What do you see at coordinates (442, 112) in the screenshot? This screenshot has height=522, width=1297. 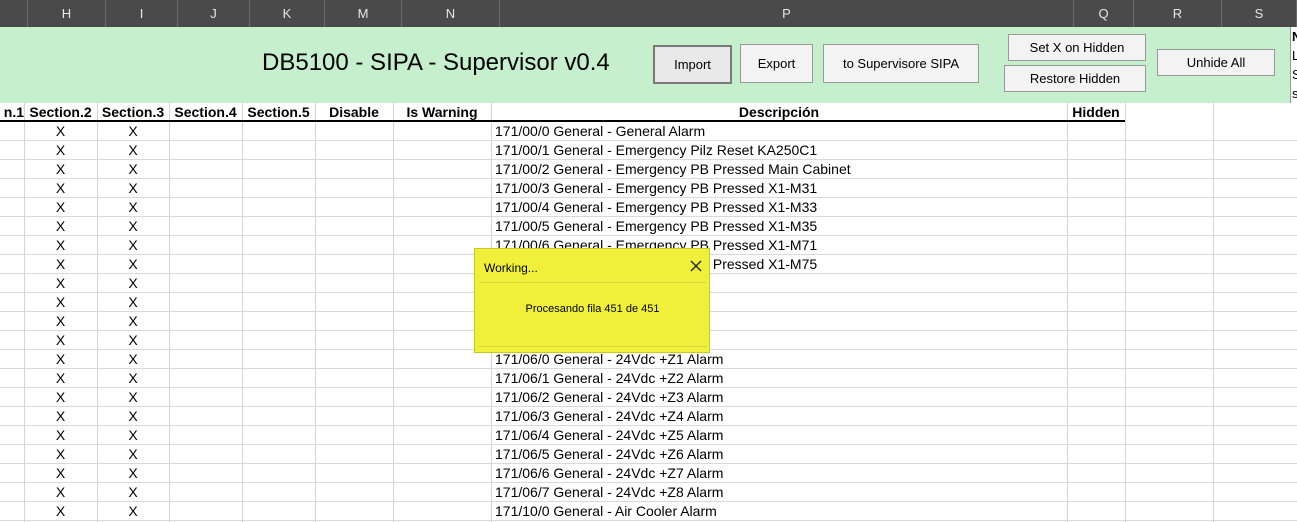 I see `header-is-warning: Is Warning` at bounding box center [442, 112].